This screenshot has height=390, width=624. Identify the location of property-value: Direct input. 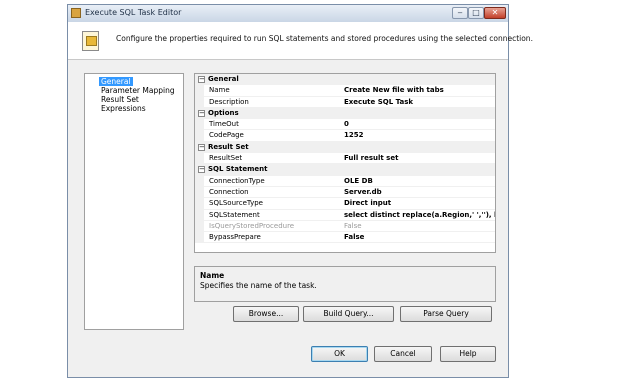
(367, 203).